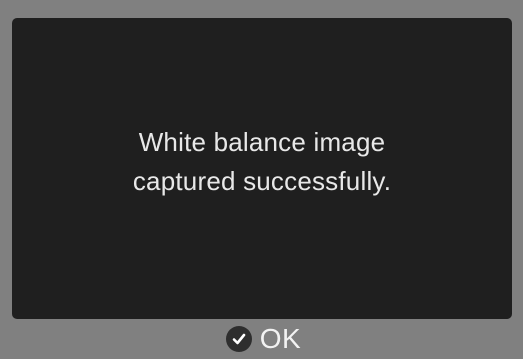 Image resolution: width=523 pixels, height=359 pixels. I want to click on footer-bar: OK, so click(261, 339).